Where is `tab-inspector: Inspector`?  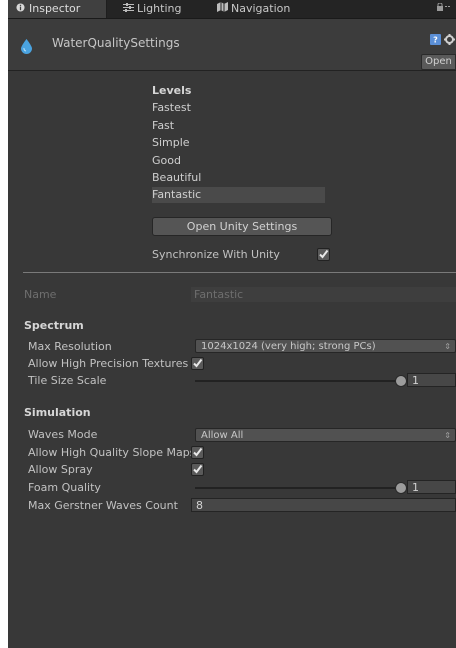 tab-inspector: Inspector is located at coordinates (57, 9).